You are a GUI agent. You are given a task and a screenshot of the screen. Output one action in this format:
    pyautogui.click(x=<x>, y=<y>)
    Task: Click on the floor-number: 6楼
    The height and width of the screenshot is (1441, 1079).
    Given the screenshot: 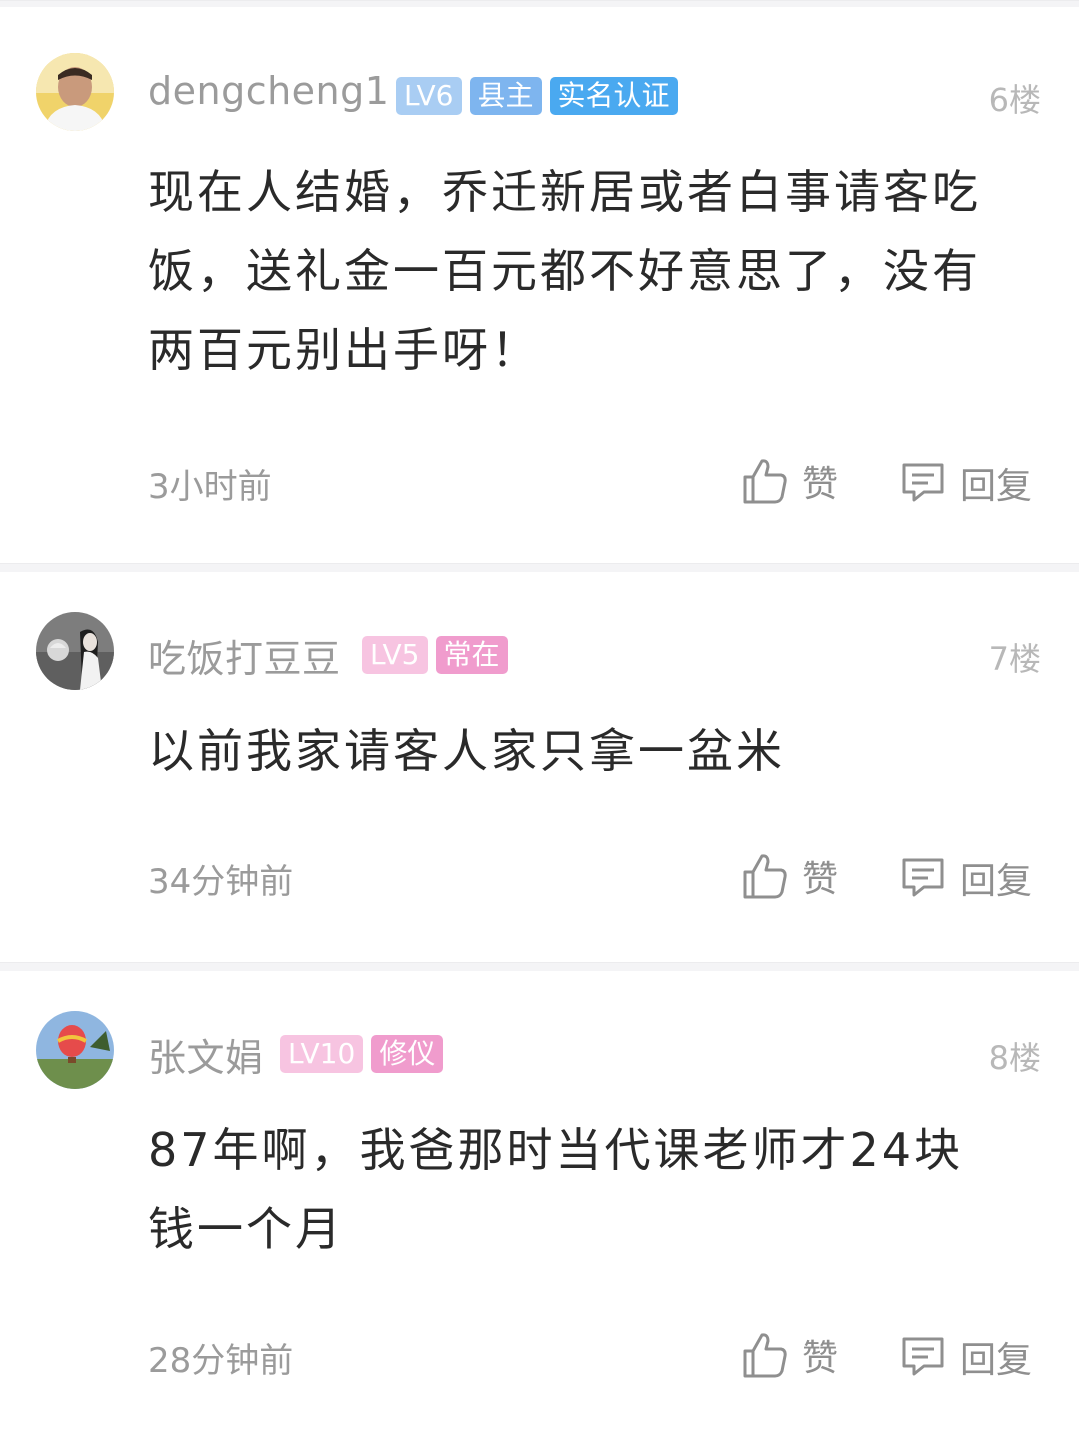 What is the action you would take?
    pyautogui.click(x=1014, y=100)
    